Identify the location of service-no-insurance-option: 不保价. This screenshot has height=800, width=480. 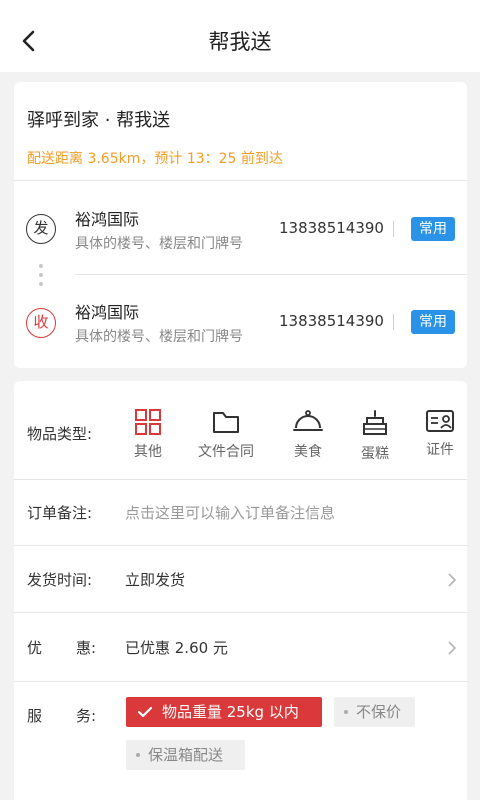
(374, 712).